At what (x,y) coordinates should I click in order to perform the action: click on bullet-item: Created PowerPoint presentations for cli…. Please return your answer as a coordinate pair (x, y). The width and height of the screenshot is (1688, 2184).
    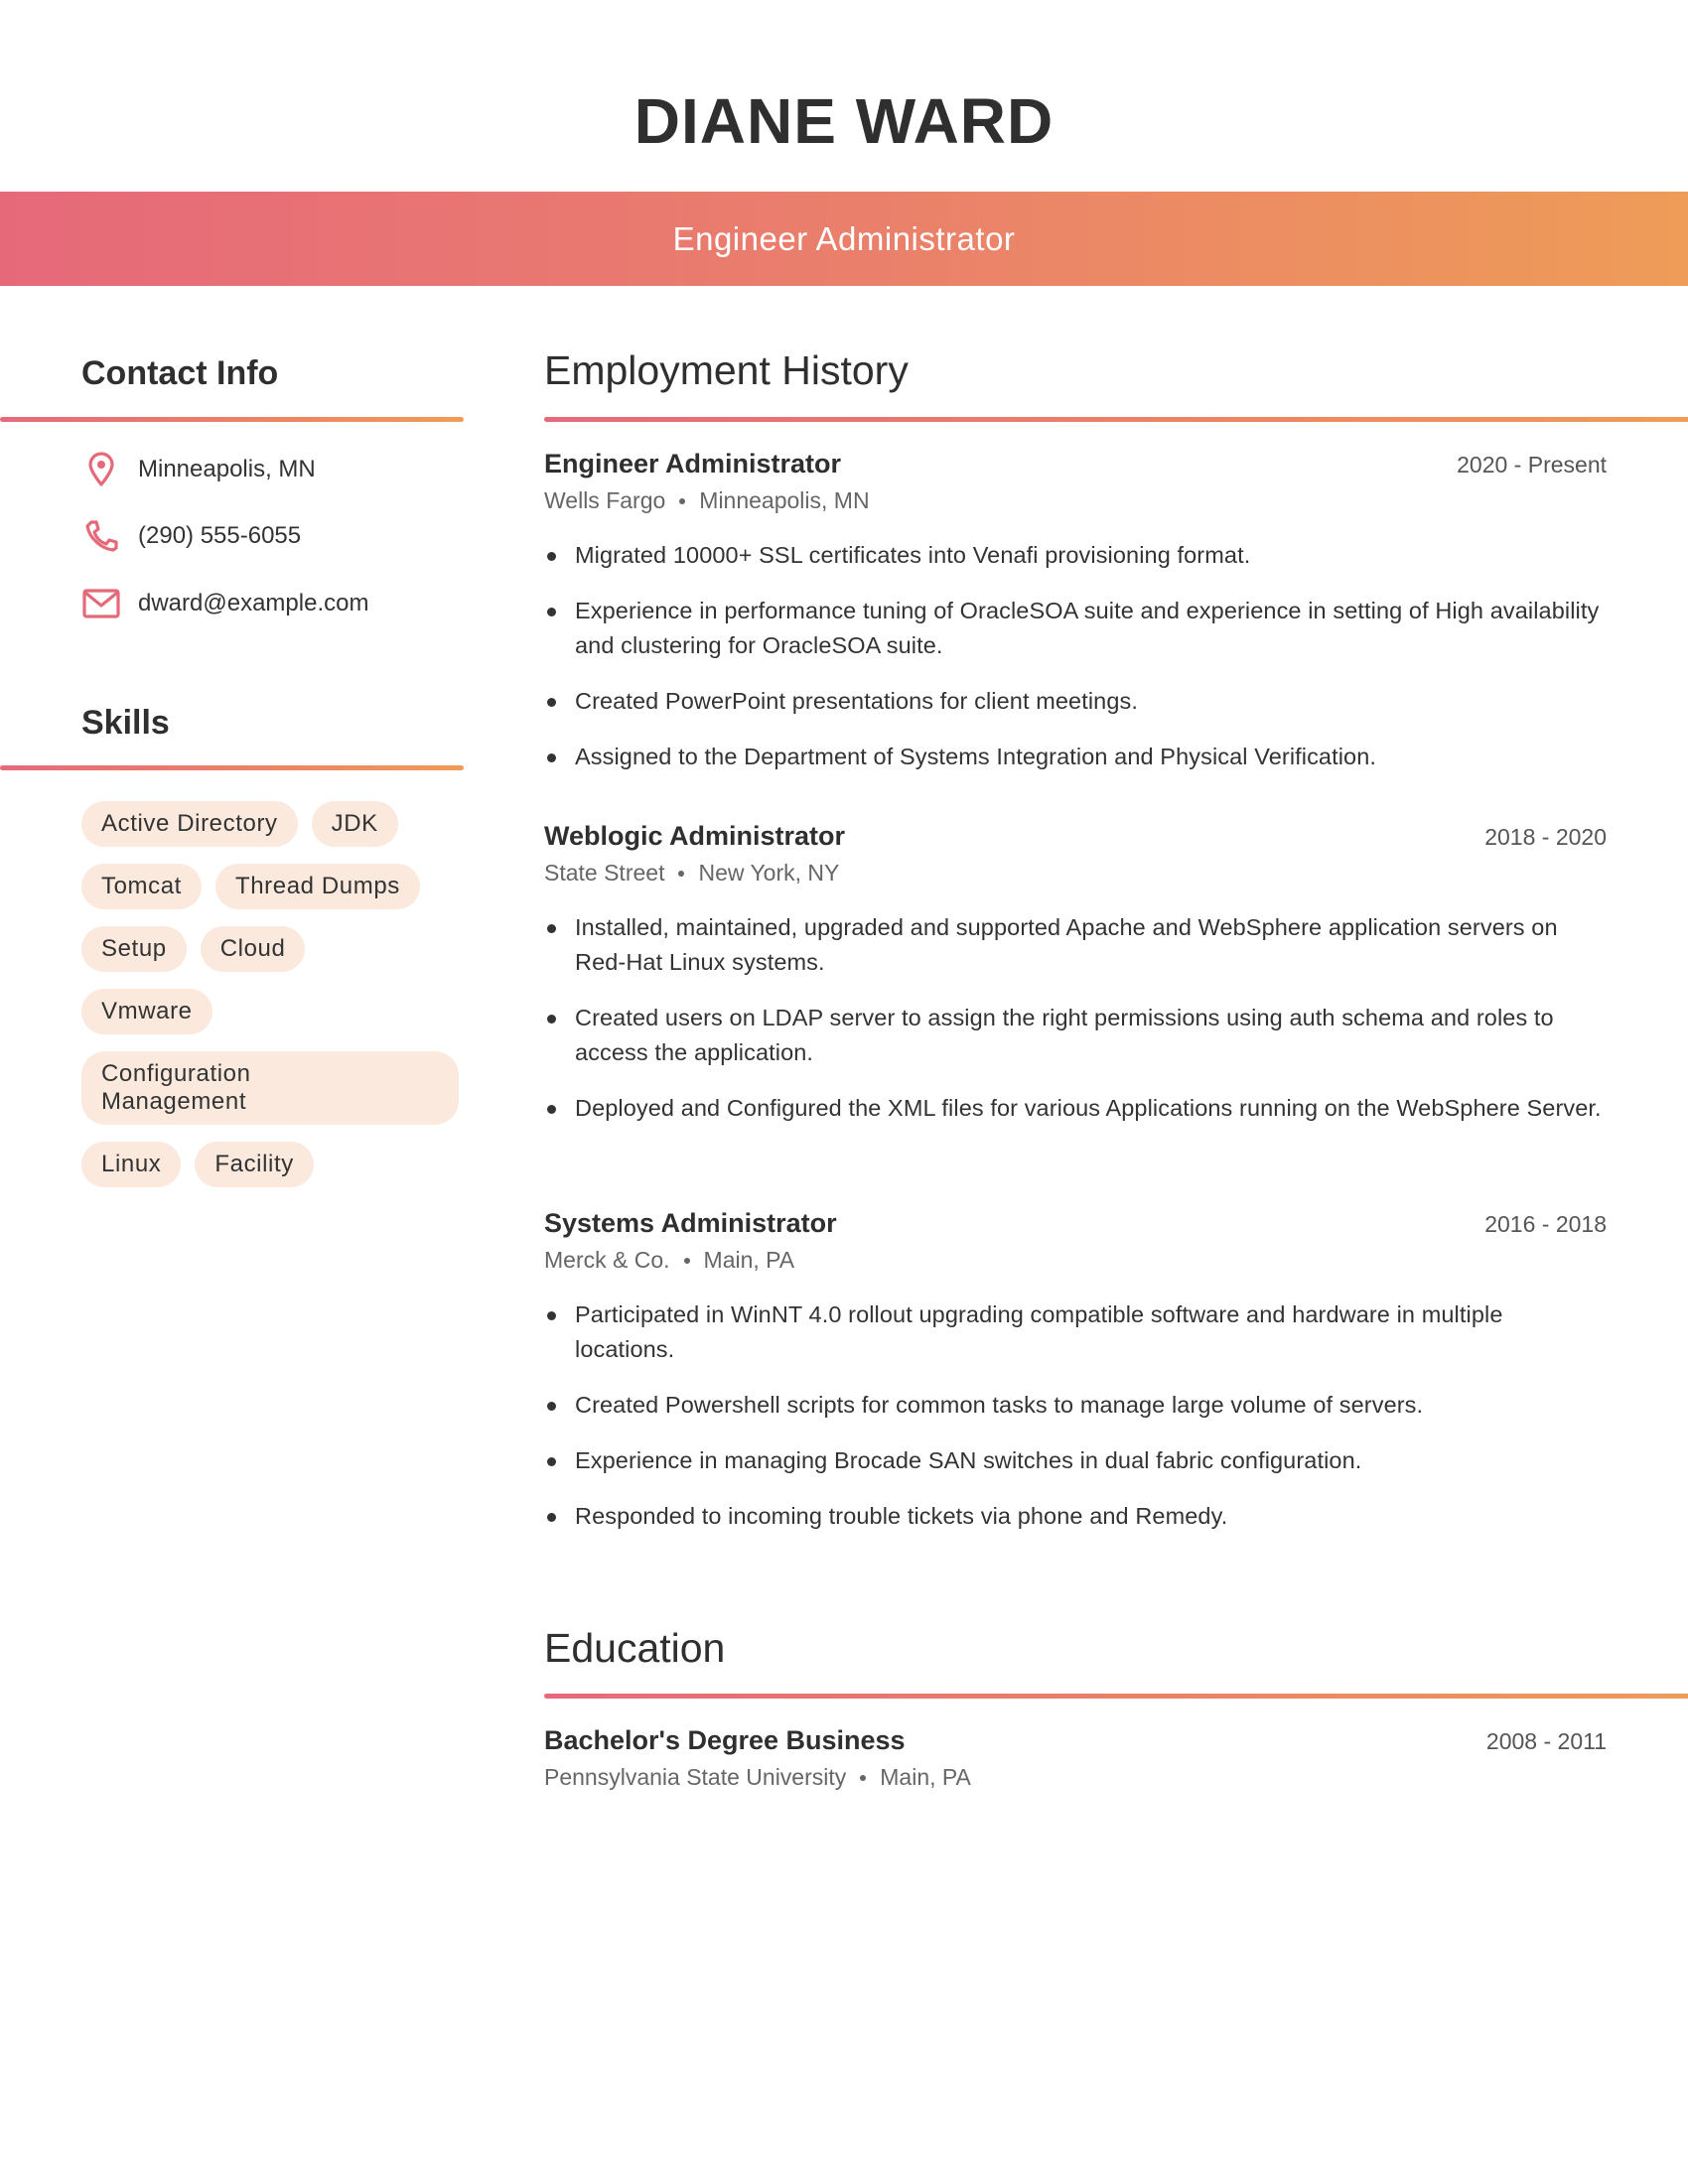
    Looking at the image, I should click on (1075, 701).